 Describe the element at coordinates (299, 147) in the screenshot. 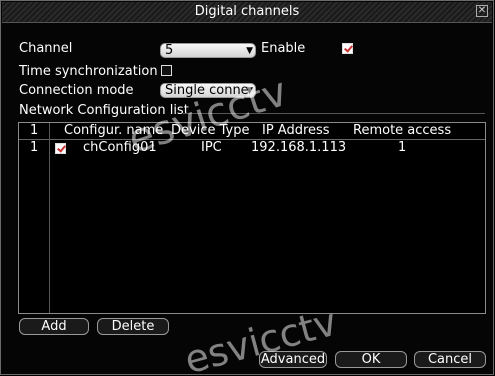

I see `row-ip-address: 192.168.1.113` at that location.